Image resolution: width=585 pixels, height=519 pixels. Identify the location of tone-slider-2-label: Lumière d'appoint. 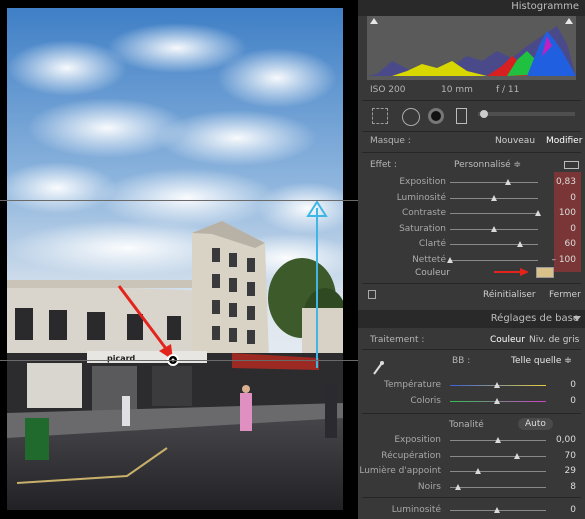
(400, 471).